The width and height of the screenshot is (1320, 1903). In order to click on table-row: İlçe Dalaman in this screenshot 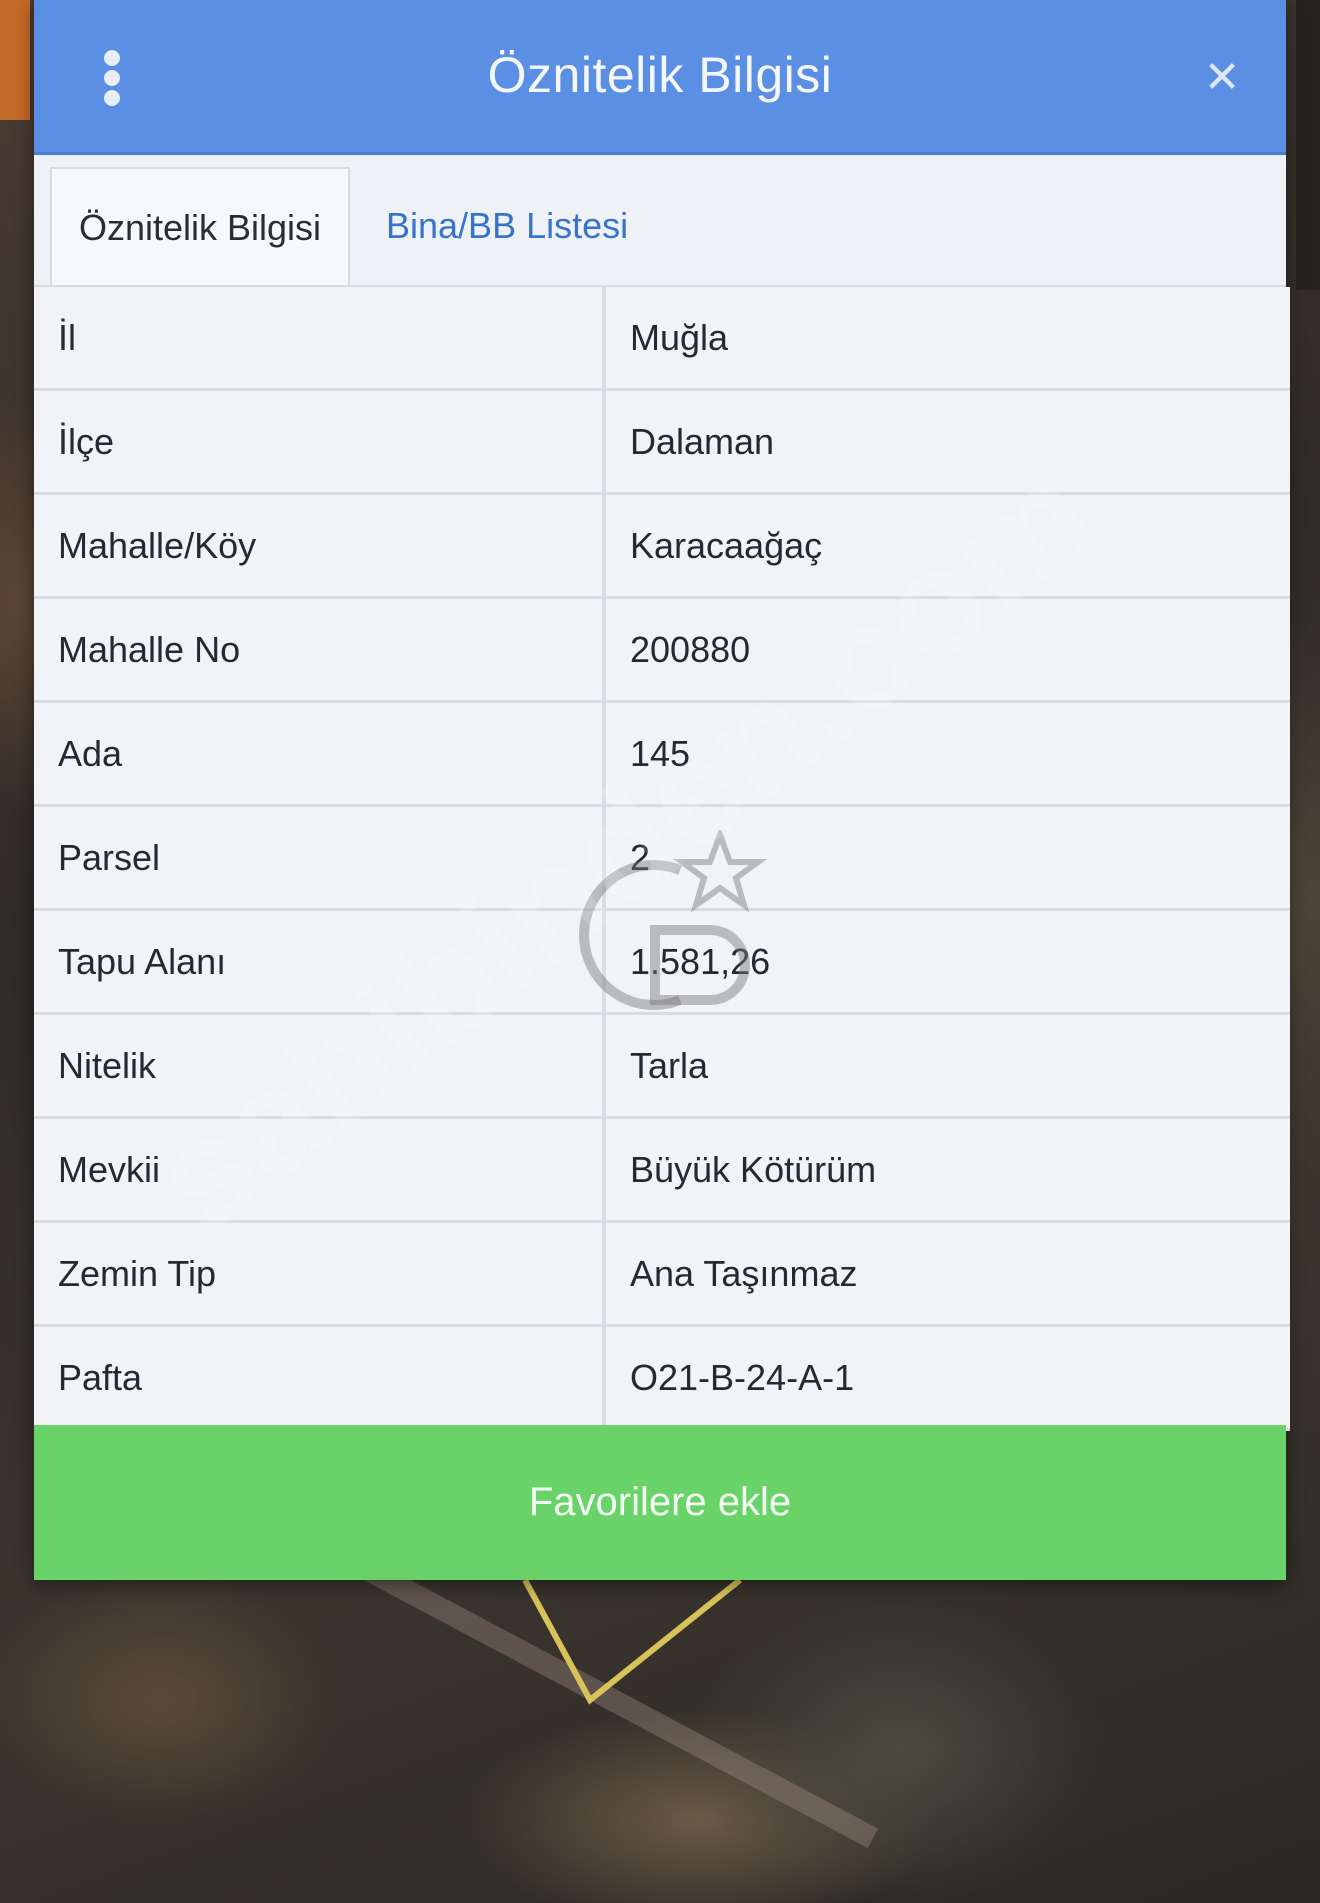, I will do `click(662, 442)`.